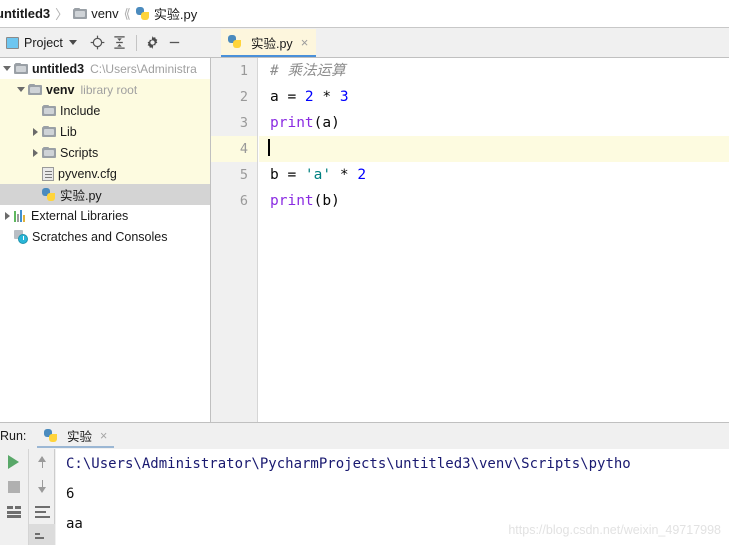 The image size is (729, 545). I want to click on tree-row: Lib, so click(105, 131).